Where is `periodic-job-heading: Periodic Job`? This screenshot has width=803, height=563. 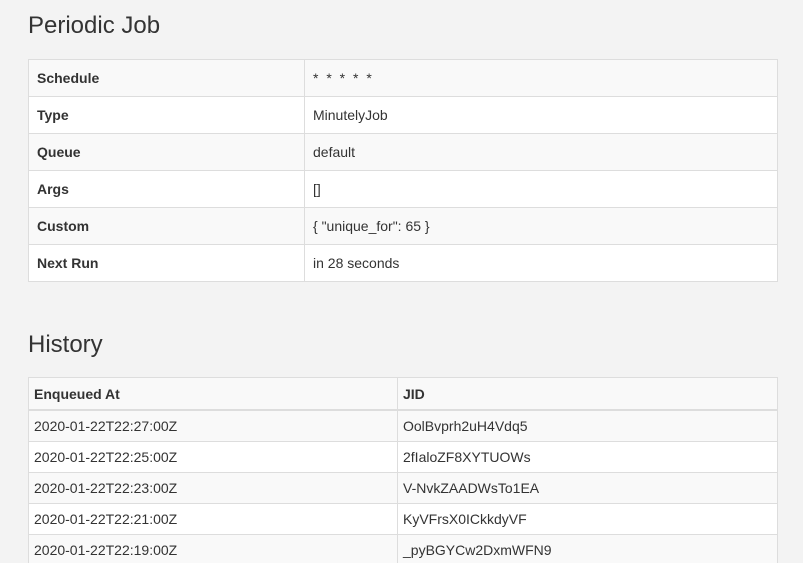 periodic-job-heading: Periodic Job is located at coordinates (94, 25).